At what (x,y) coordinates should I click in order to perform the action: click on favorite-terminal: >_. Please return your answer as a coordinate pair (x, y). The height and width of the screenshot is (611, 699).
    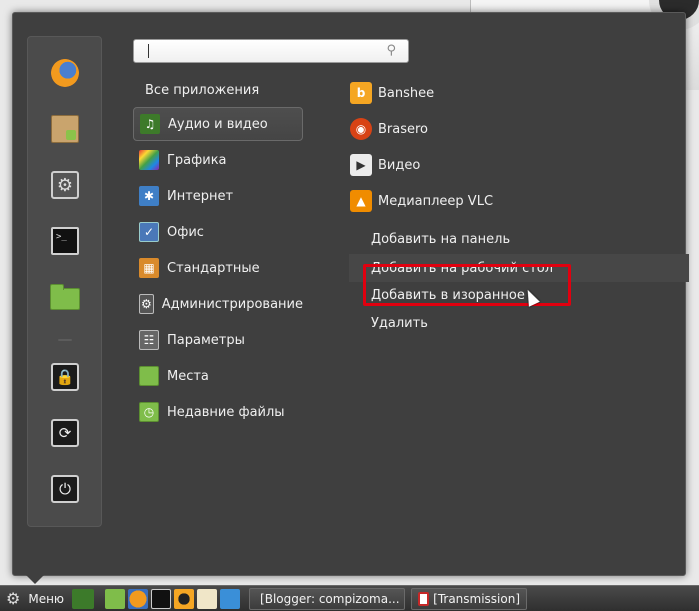
    Looking at the image, I should click on (65, 241).